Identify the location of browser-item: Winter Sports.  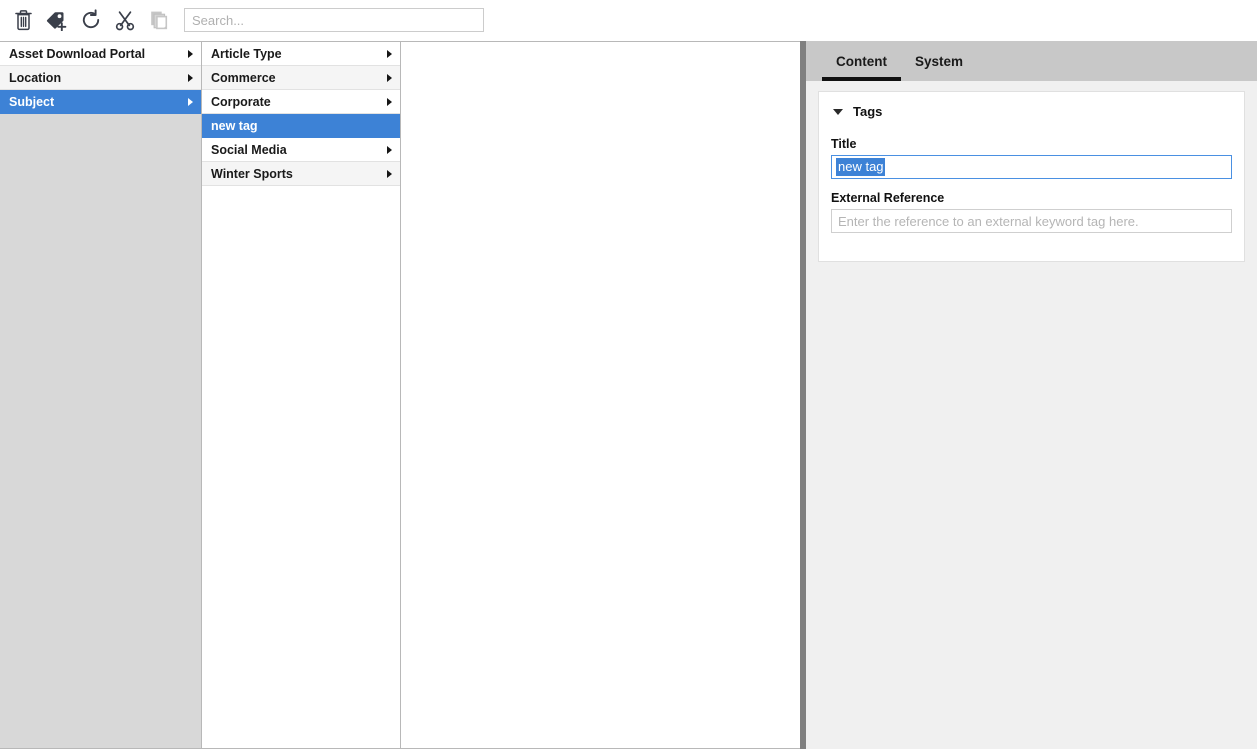
(301, 174).